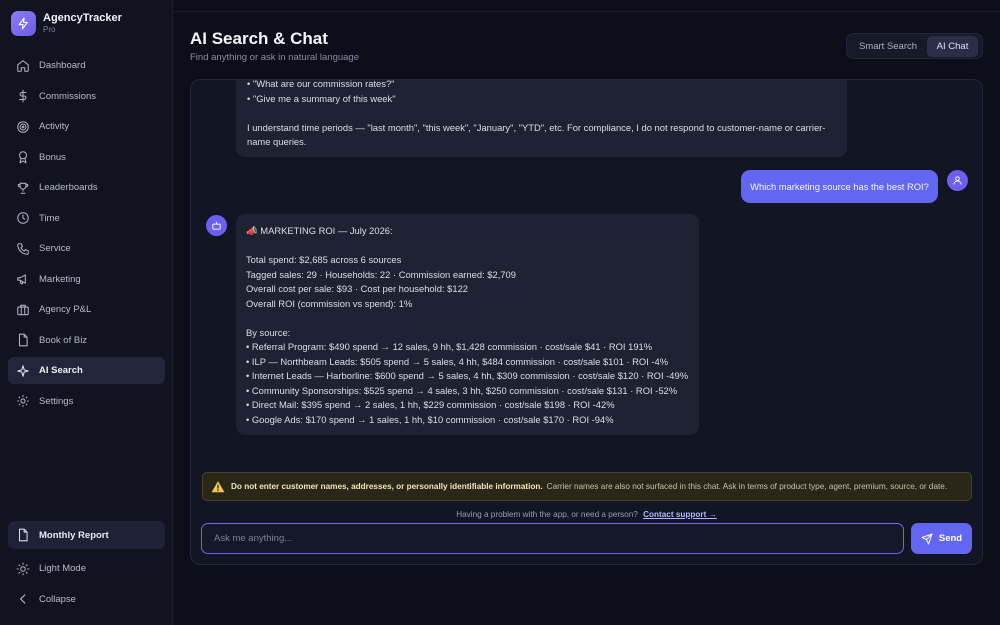 This screenshot has height=625, width=1000. I want to click on monthly-report-button: Monthly Report, so click(86, 535).